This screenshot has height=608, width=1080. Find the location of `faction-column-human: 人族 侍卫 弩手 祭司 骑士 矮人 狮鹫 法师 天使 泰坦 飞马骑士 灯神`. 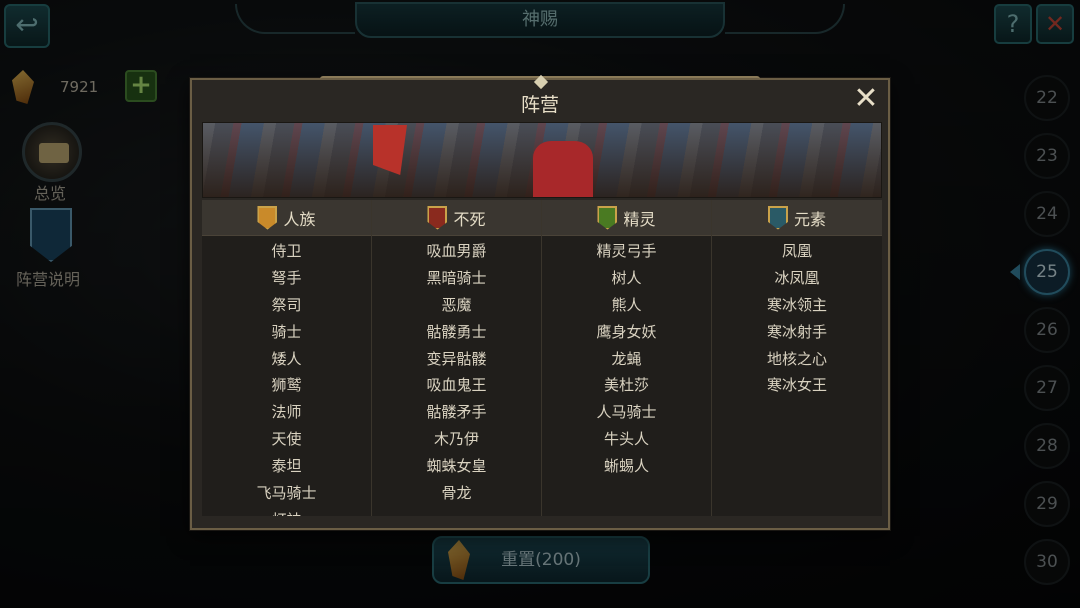

faction-column-human: 人族 侍卫 弩手 祭司 骑士 矮人 狮鹫 法师 天使 泰坦 飞马骑士 灯神 is located at coordinates (287, 358).